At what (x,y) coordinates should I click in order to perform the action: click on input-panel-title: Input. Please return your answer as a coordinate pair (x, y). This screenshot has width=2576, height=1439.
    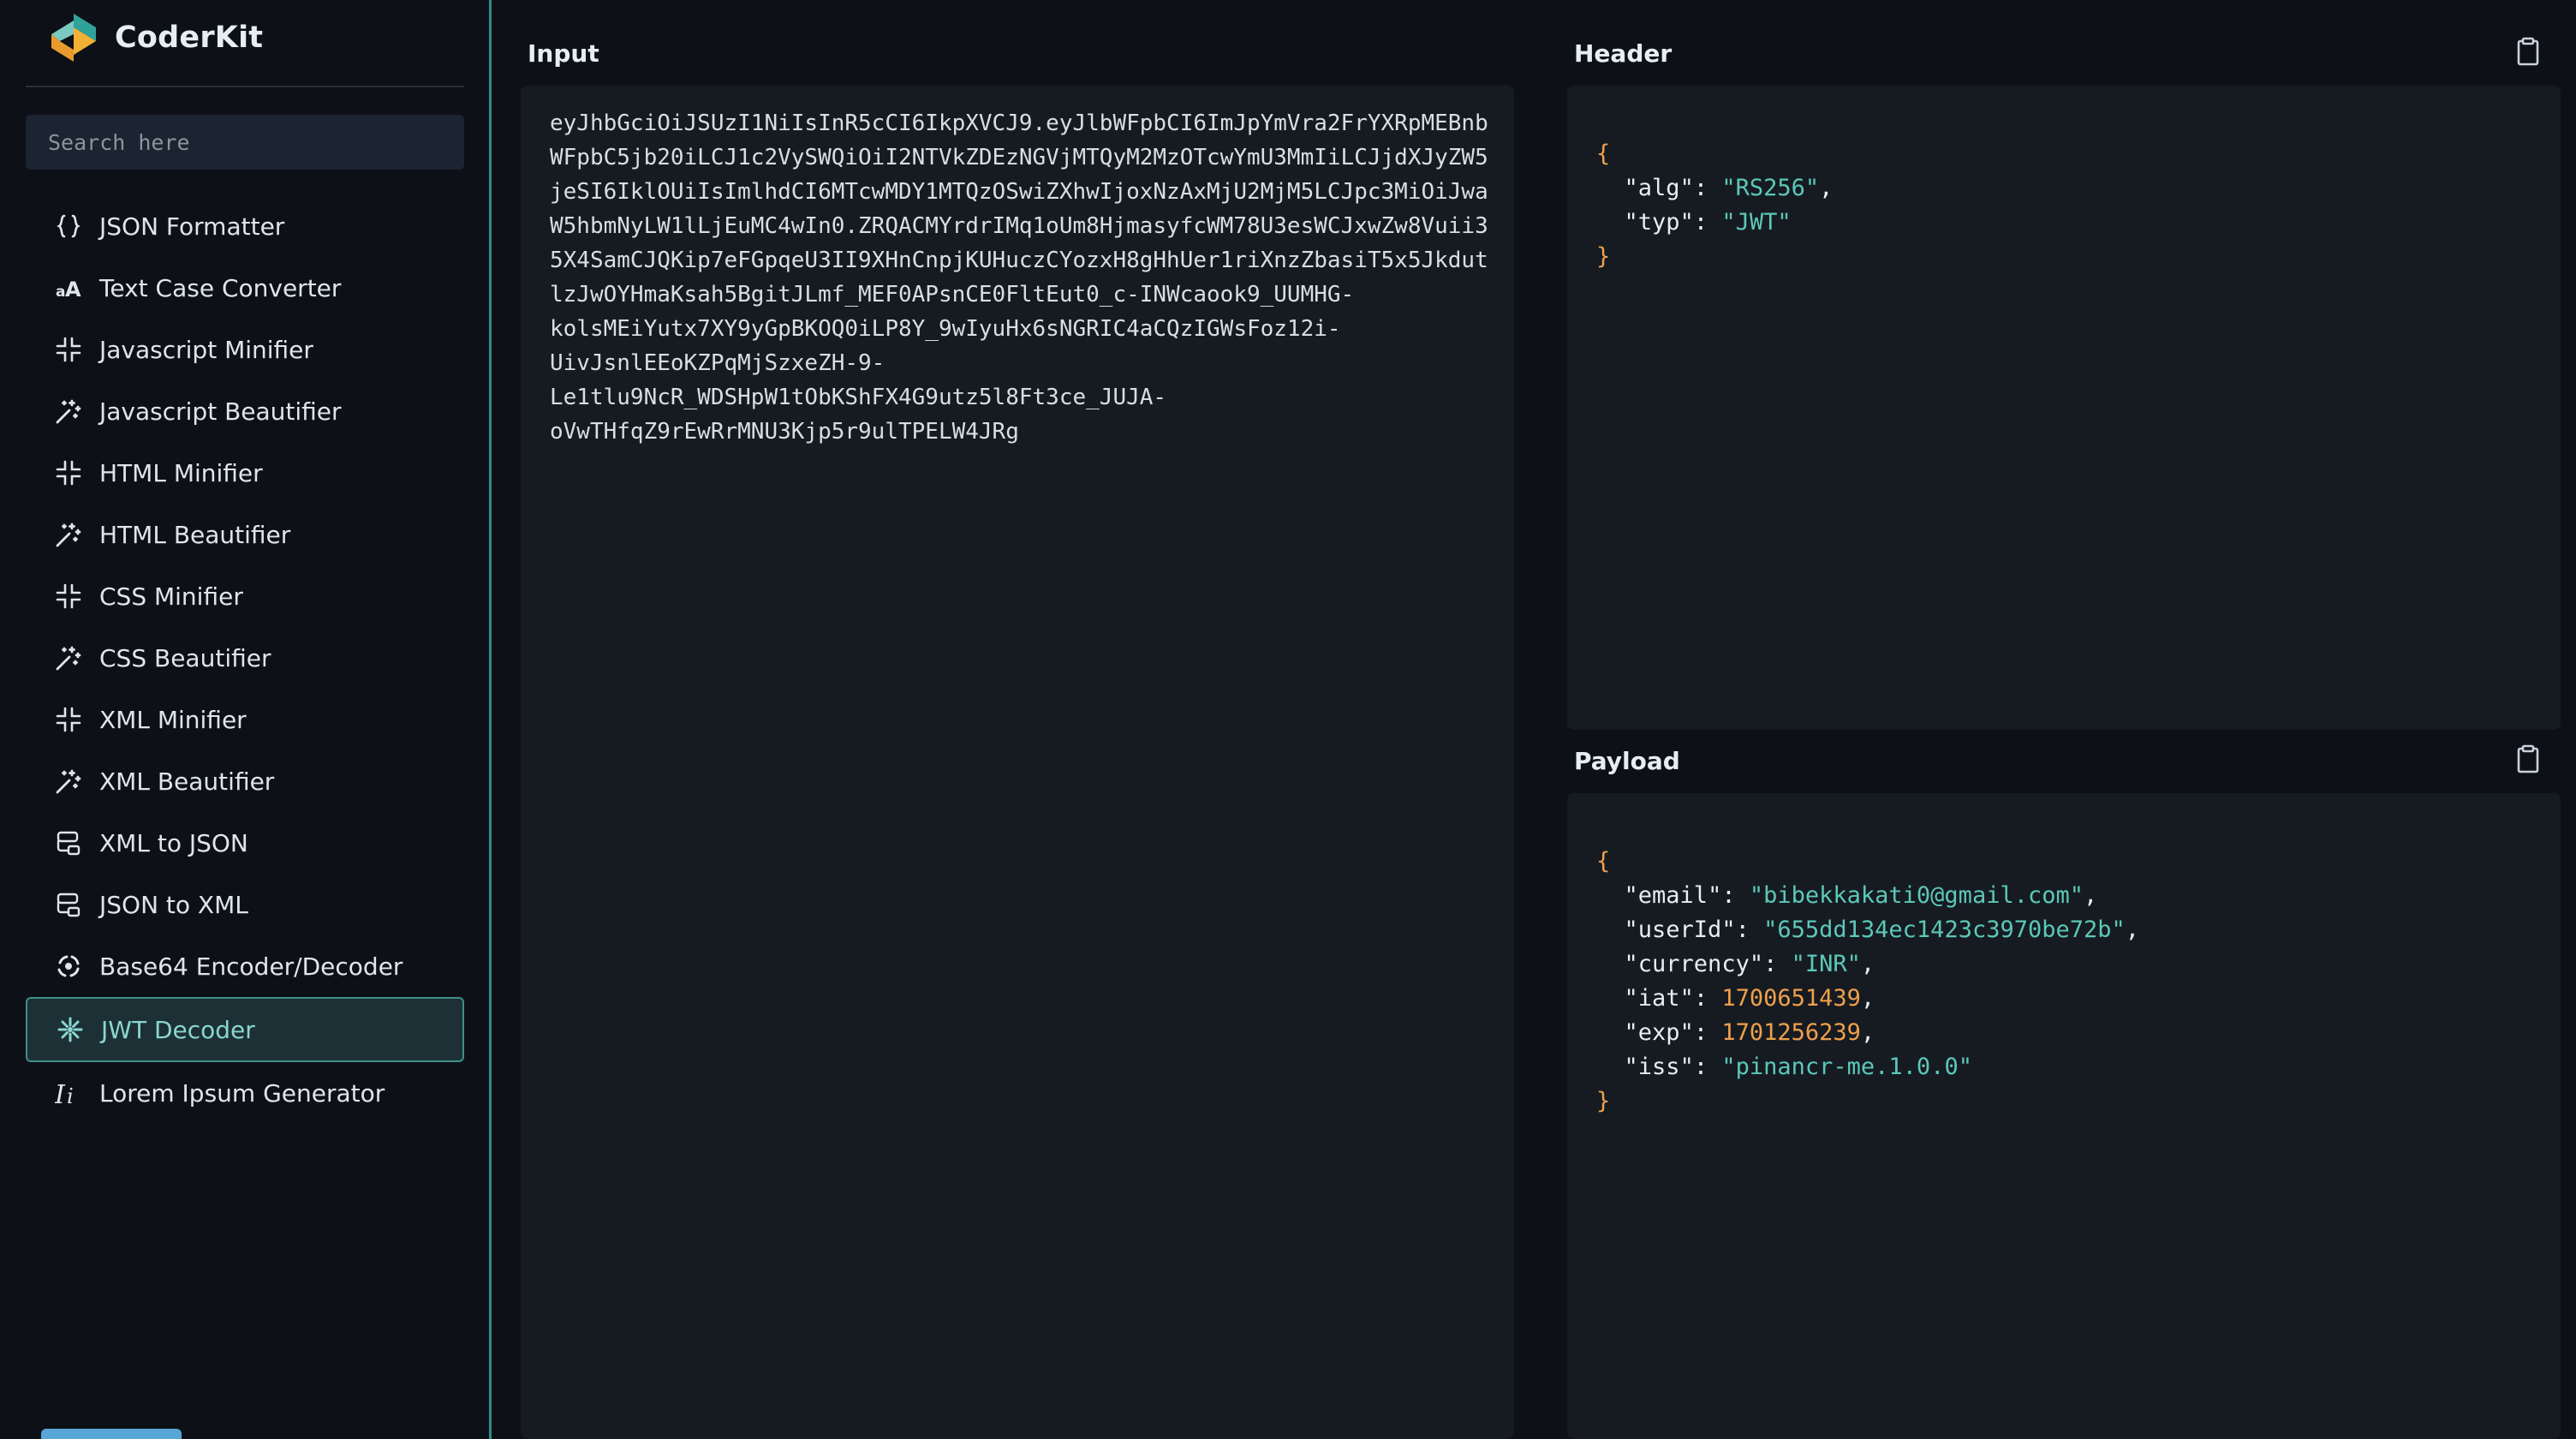
    Looking at the image, I should click on (563, 53).